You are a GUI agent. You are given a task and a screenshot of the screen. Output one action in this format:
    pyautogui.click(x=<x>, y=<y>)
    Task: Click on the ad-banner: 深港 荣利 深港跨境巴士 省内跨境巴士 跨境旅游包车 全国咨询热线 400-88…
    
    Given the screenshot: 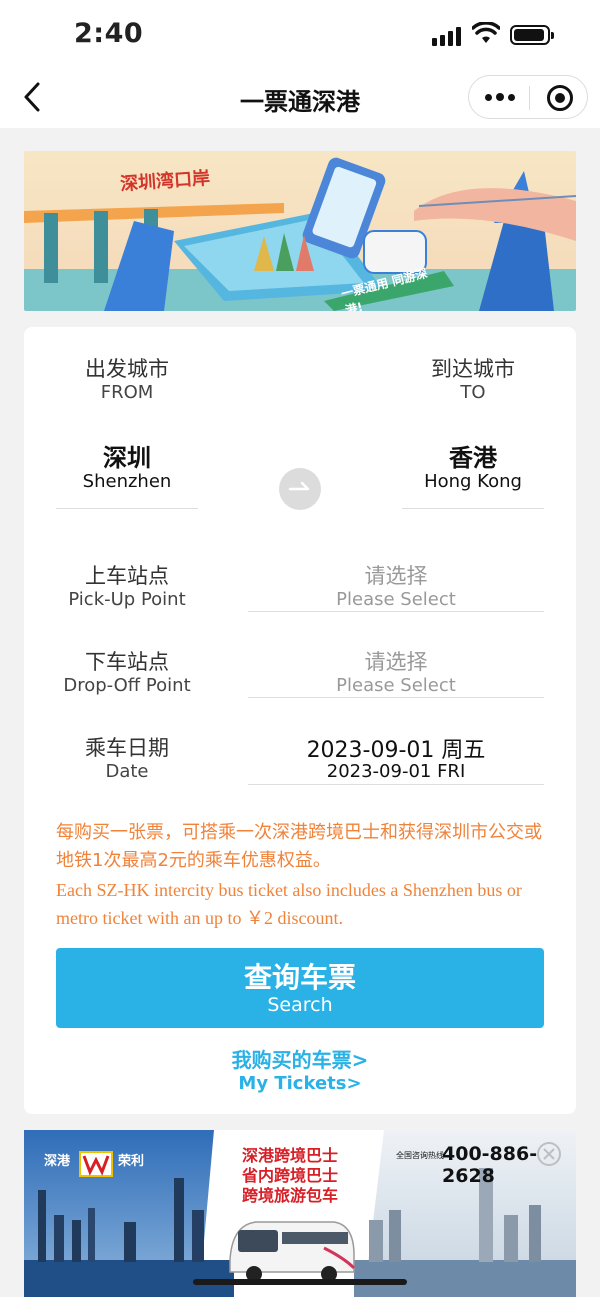 What is the action you would take?
    pyautogui.click(x=300, y=1213)
    